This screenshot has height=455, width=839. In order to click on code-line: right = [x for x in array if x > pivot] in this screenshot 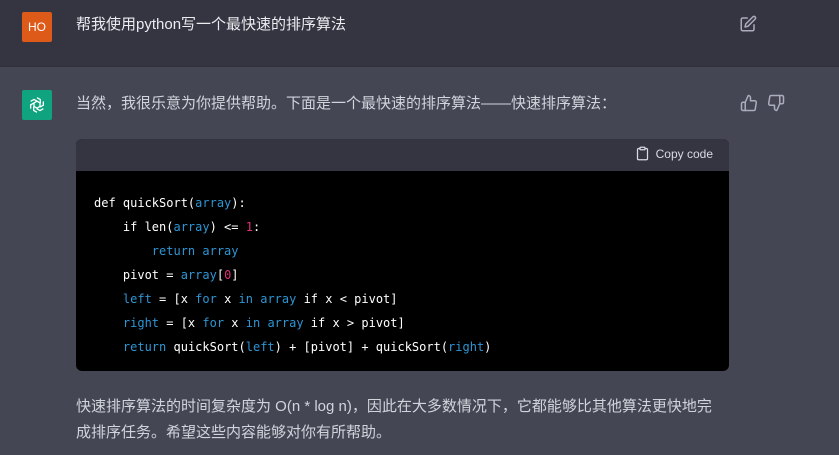, I will do `click(402, 323)`.